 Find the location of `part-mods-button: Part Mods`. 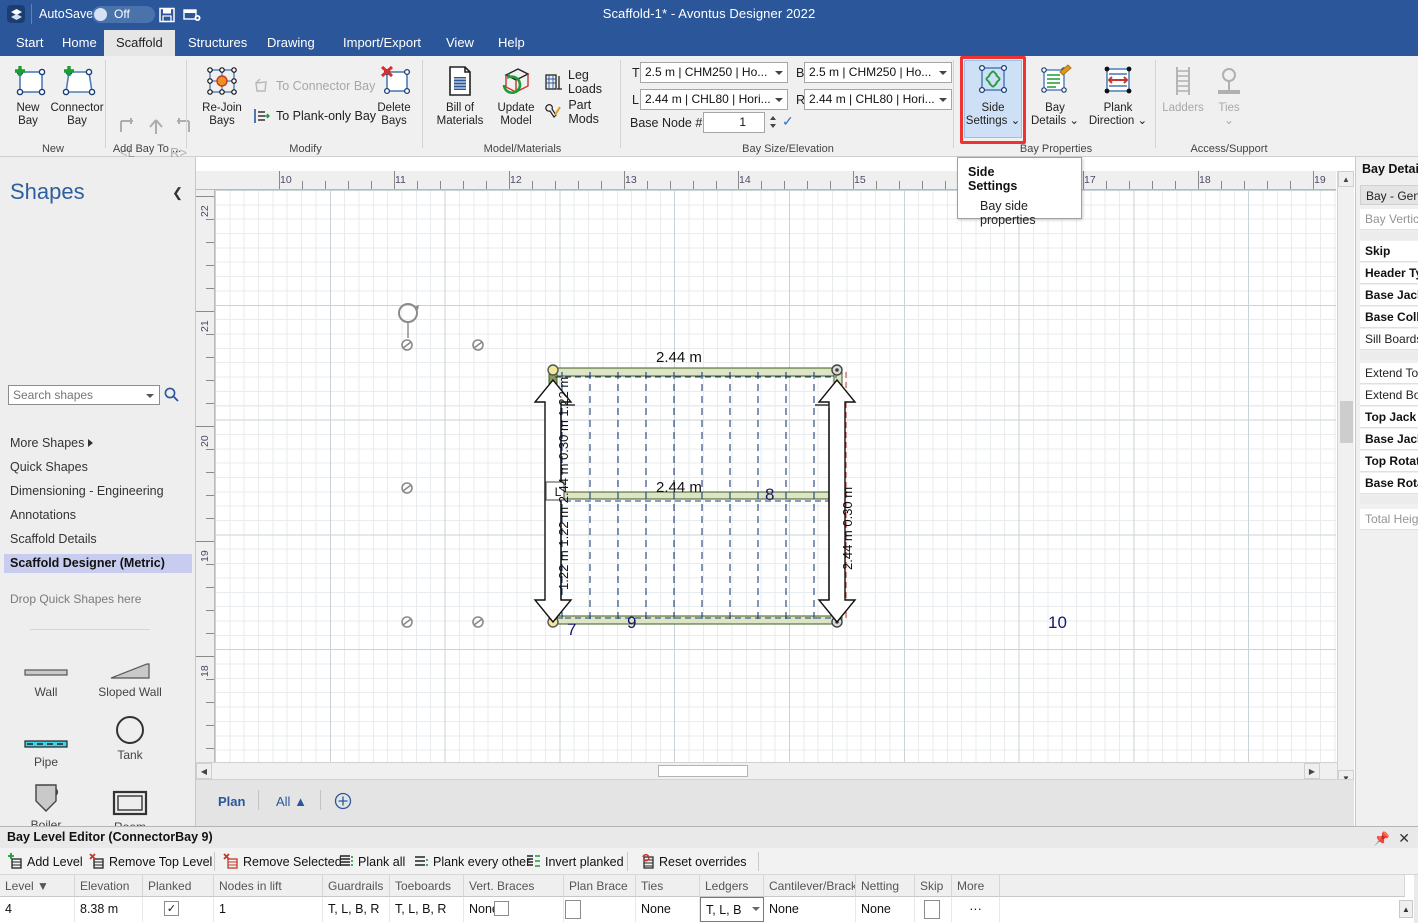

part-mods-button: Part Mods is located at coordinates (582, 112).